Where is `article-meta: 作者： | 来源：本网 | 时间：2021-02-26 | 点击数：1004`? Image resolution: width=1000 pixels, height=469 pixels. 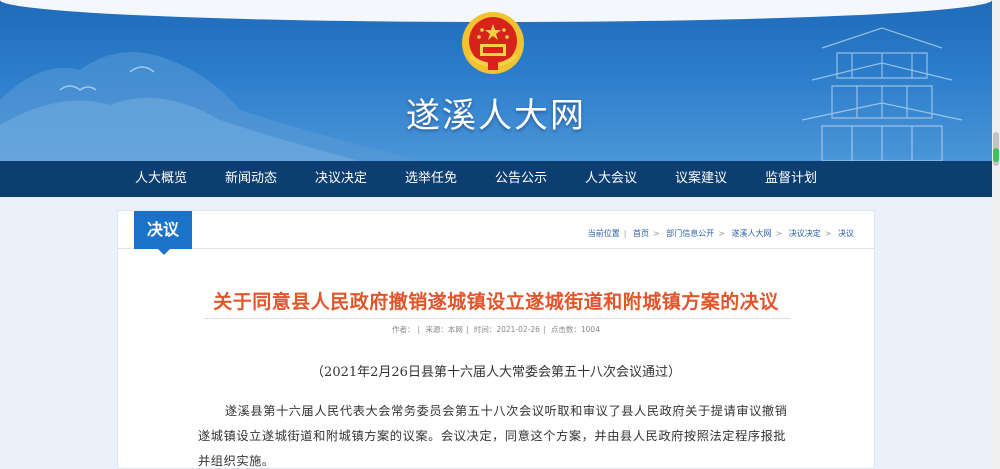 article-meta: 作者： | 来源：本网 | 时间：2021-02-26 | 点击数：1004 is located at coordinates (496, 329).